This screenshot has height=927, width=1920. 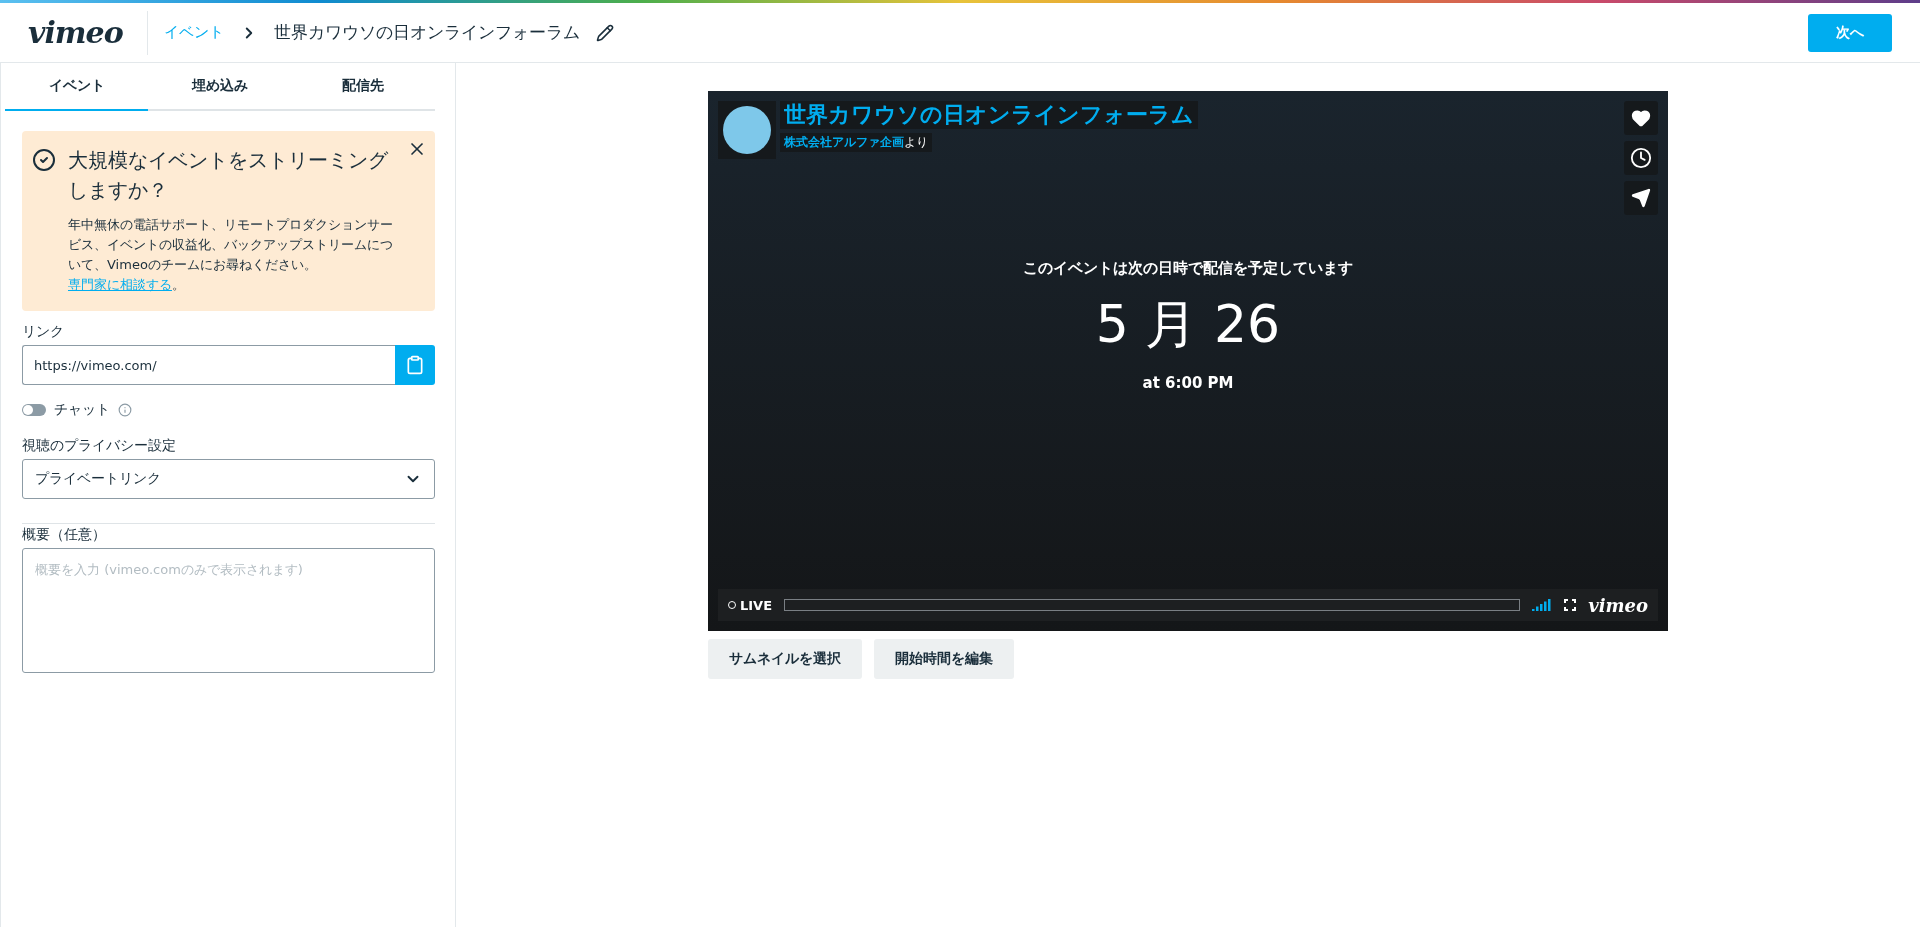 I want to click on share-button, so click(x=1641, y=198).